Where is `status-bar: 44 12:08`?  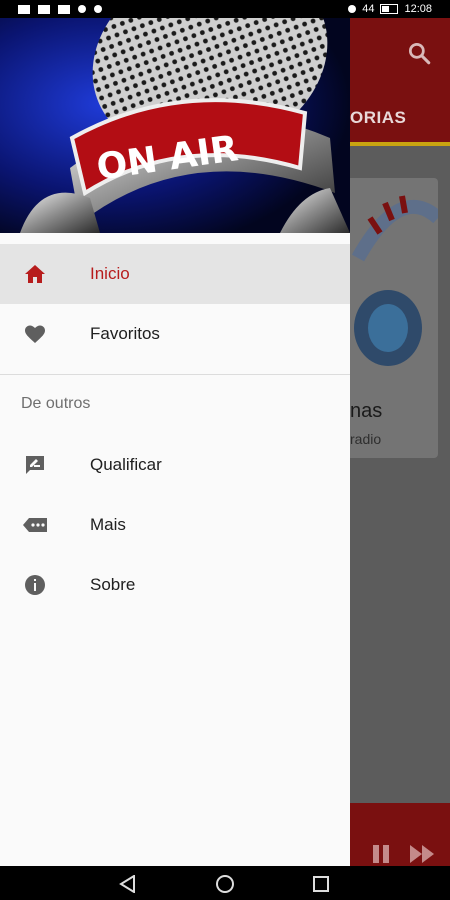 status-bar: 44 12:08 is located at coordinates (225, 9).